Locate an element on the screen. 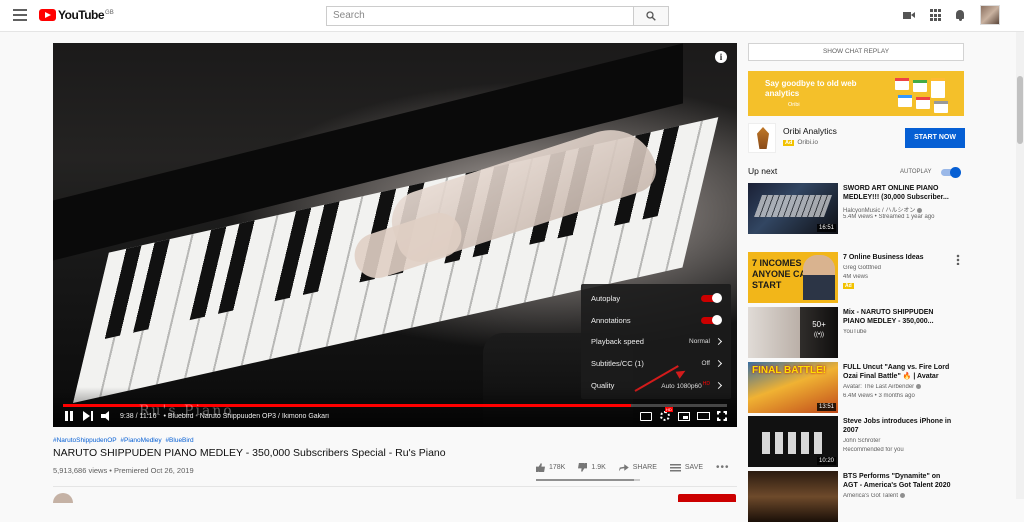  mix-radio-icon: ((•)) is located at coordinates (819, 335).